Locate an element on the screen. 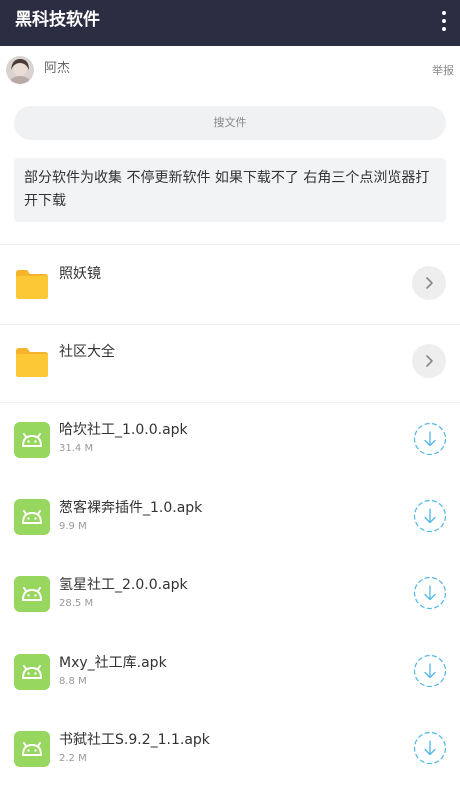  file-name: 葱客裸奔插件_1.0.apk is located at coordinates (131, 508).